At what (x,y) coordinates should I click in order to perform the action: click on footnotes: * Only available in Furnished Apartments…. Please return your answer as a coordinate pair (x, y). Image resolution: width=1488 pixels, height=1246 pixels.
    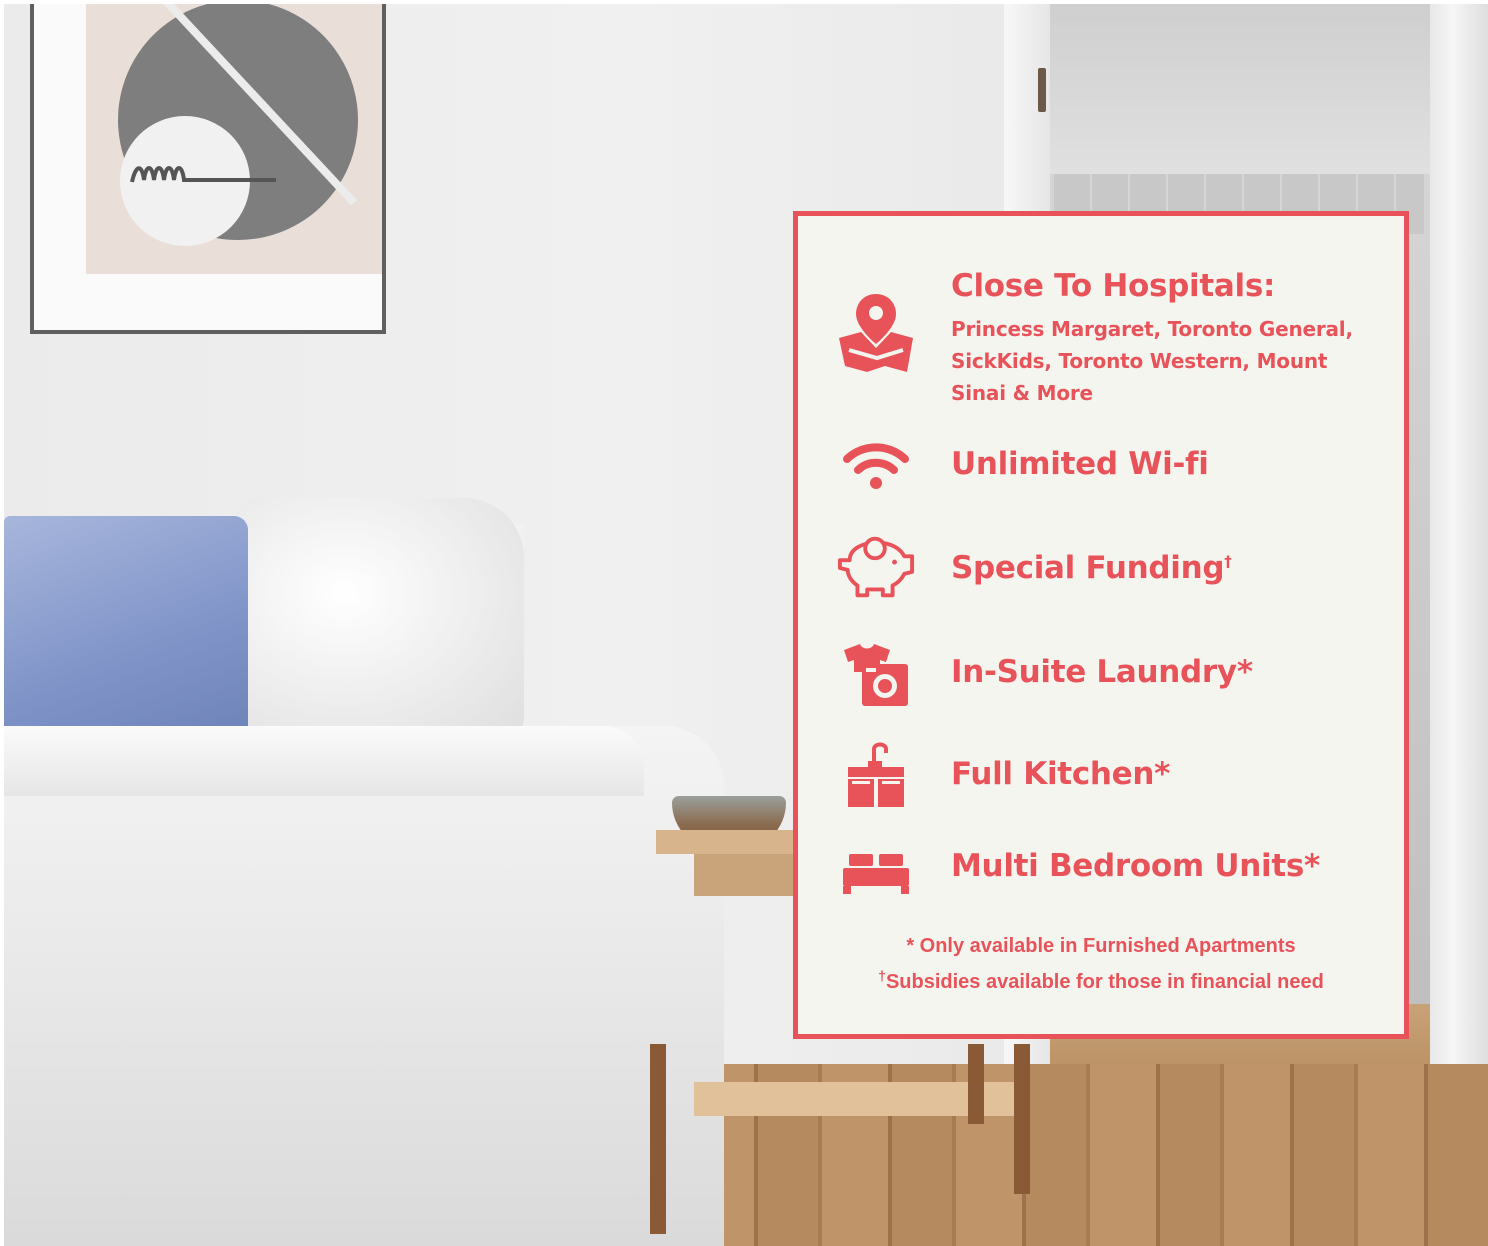
    Looking at the image, I should click on (1101, 964).